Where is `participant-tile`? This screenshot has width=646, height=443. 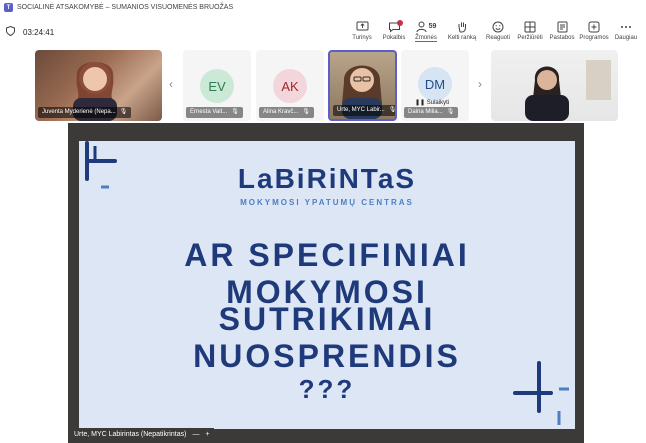
participant-tile is located at coordinates (554, 85).